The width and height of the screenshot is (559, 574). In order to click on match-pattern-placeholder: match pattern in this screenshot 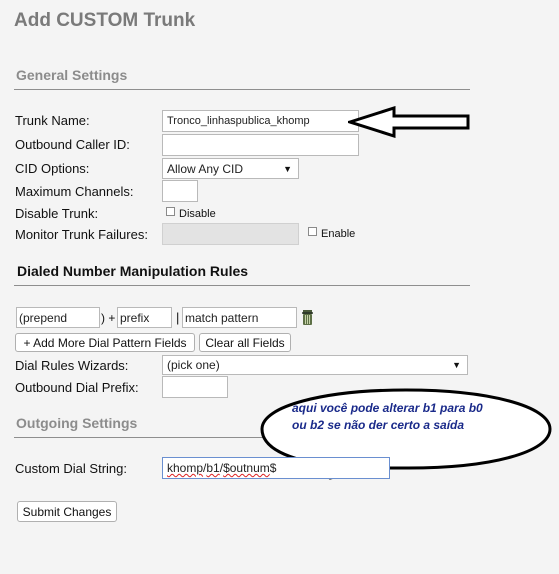, I will do `click(222, 317)`.